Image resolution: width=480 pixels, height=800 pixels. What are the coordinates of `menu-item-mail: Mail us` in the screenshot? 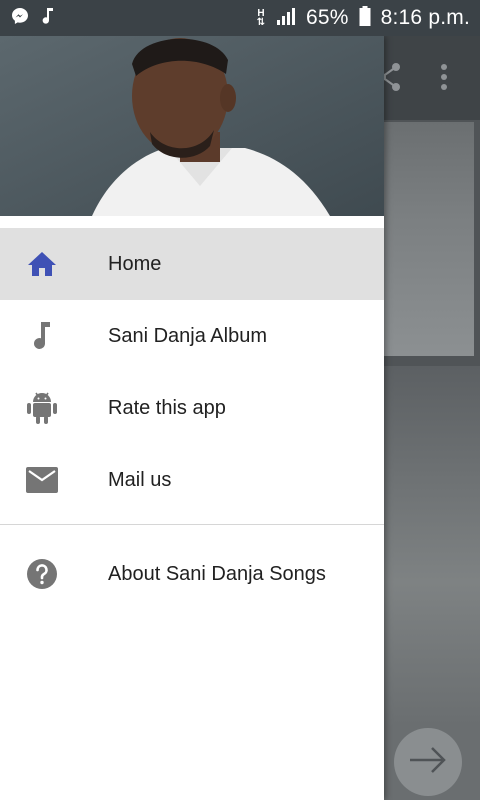 It's located at (192, 480).